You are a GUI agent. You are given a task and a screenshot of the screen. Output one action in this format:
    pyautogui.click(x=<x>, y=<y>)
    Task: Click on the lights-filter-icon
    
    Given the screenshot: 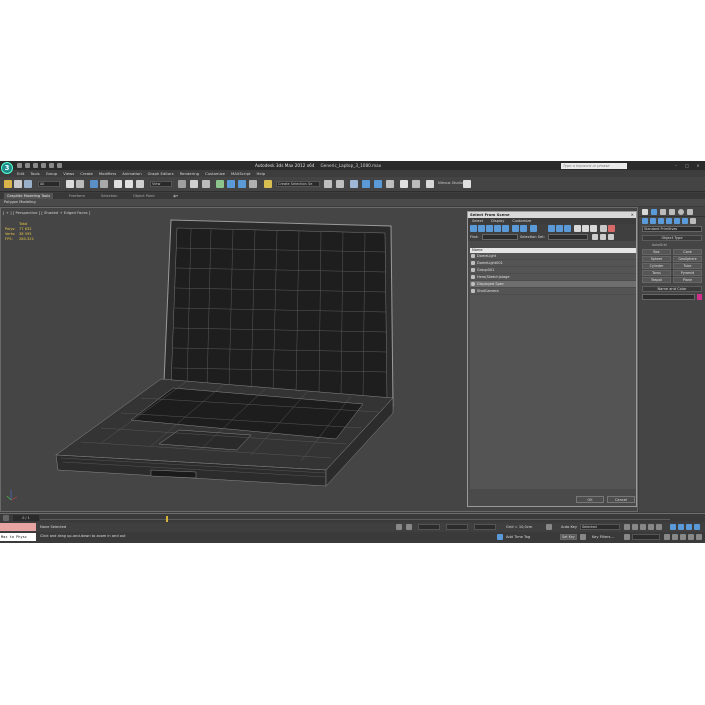 What is the action you would take?
    pyautogui.click(x=489, y=228)
    